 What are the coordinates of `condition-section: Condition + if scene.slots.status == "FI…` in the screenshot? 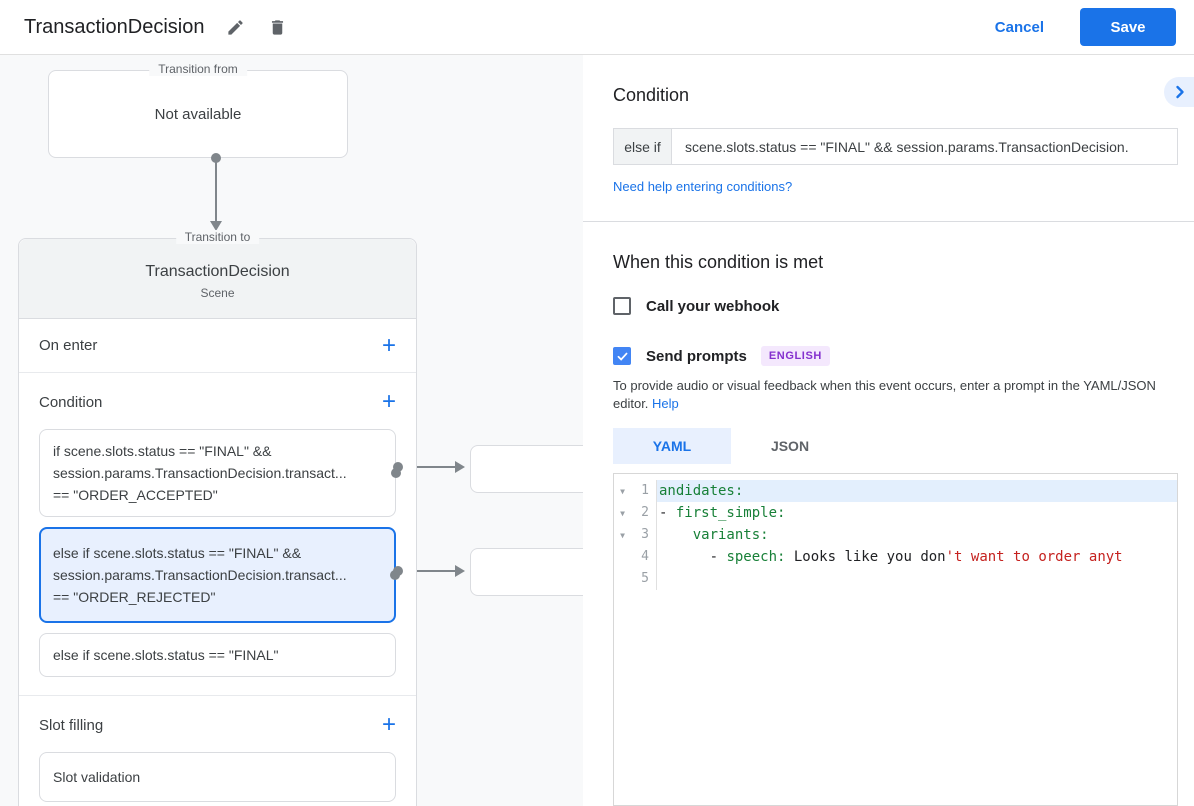 It's located at (217, 534).